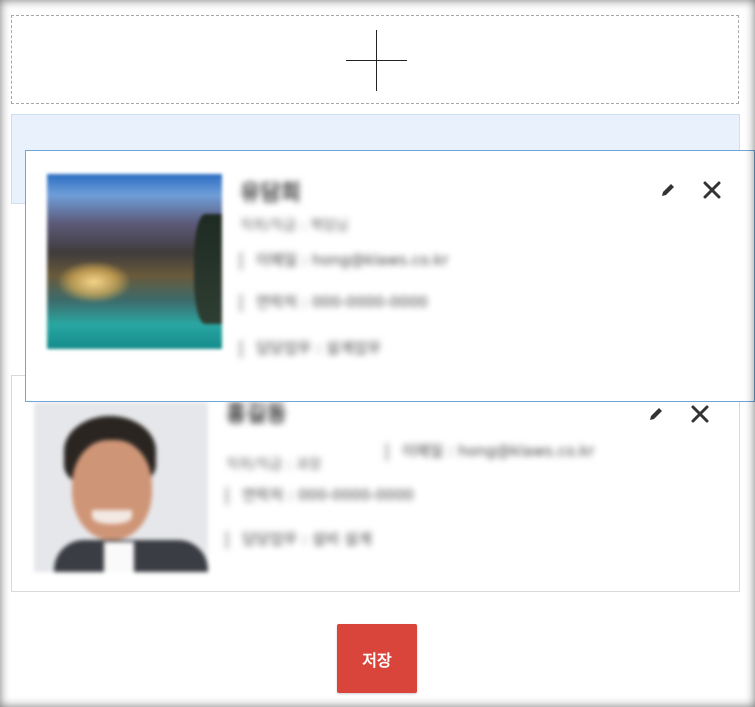  Describe the element at coordinates (375, 59) in the screenshot. I see `add-card-zone` at that location.